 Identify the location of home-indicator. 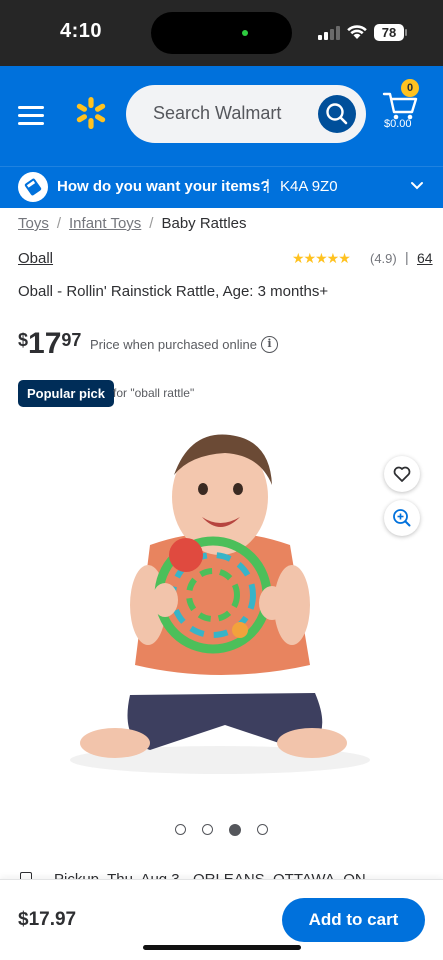
(222, 947).